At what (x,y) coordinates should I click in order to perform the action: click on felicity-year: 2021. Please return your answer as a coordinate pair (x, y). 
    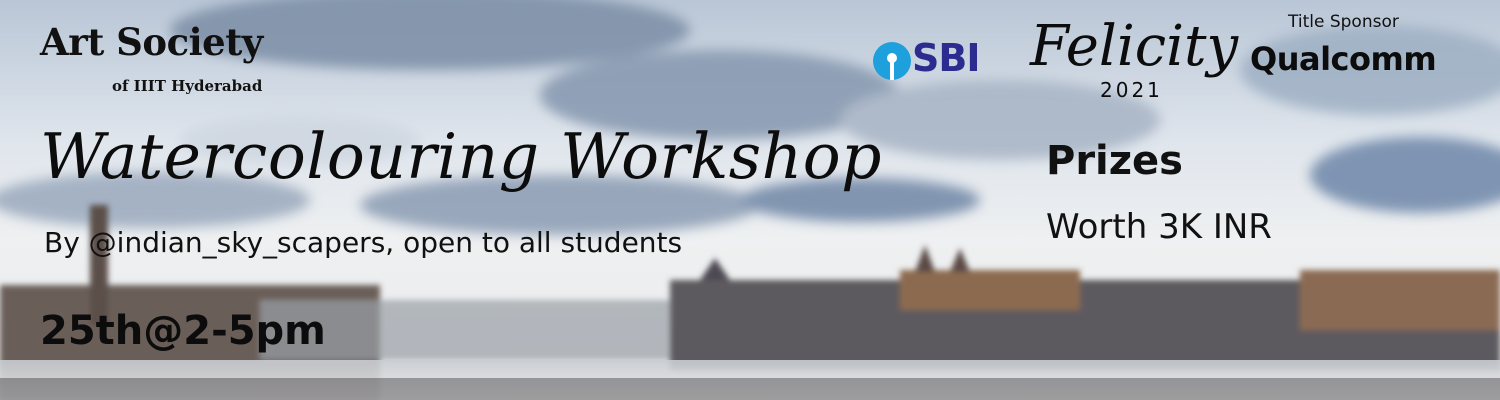
    Looking at the image, I should click on (1131, 90).